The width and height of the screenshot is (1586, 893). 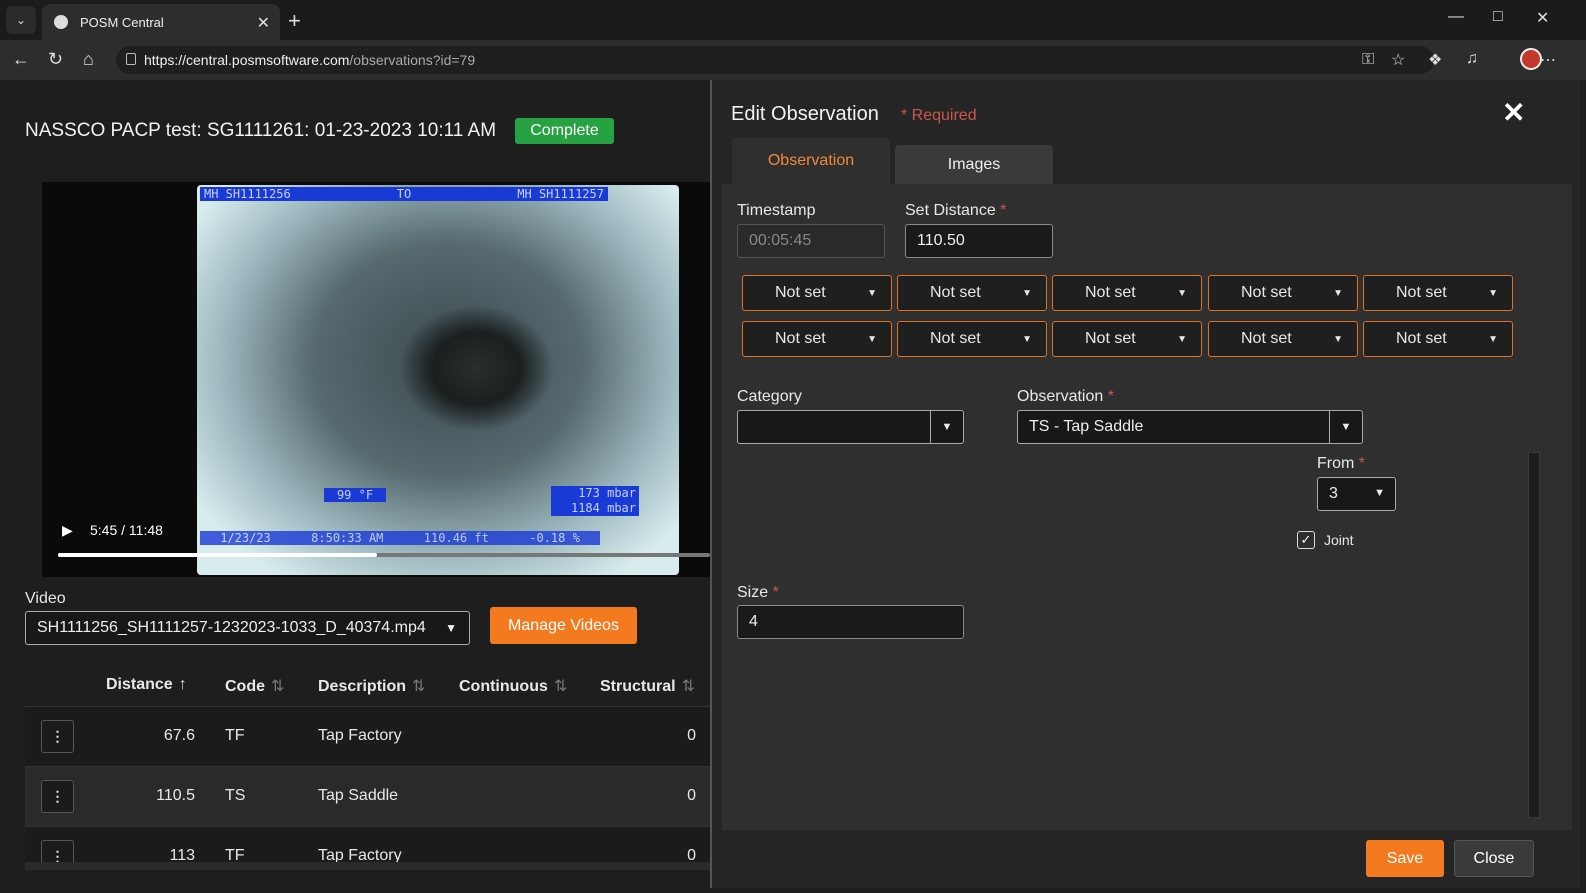 I want to click on header-continuous: Continuous ⇅, so click(x=513, y=686).